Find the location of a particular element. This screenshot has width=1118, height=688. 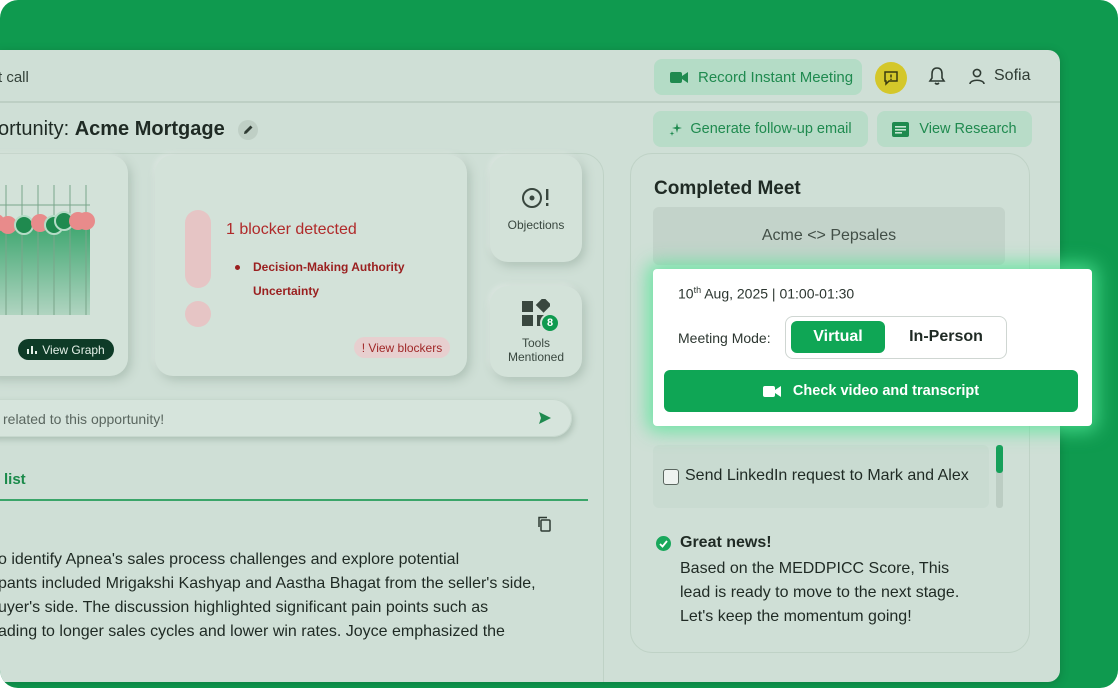

notifications-button is located at coordinates (937, 78).